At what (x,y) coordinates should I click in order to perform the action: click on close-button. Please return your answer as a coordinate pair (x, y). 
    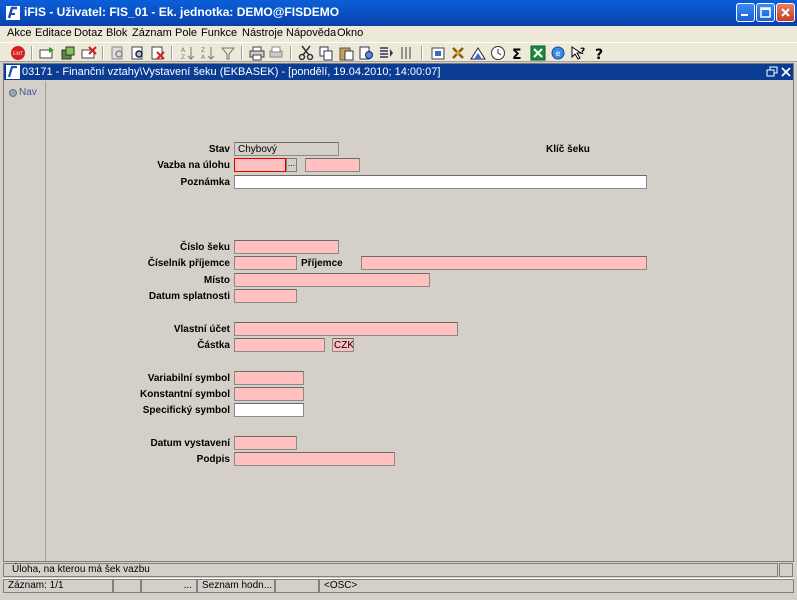
    Looking at the image, I should click on (785, 12).